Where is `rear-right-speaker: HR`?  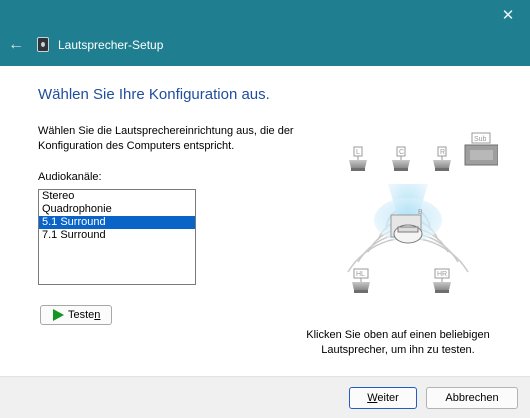 rear-right-speaker: HR is located at coordinates (442, 280).